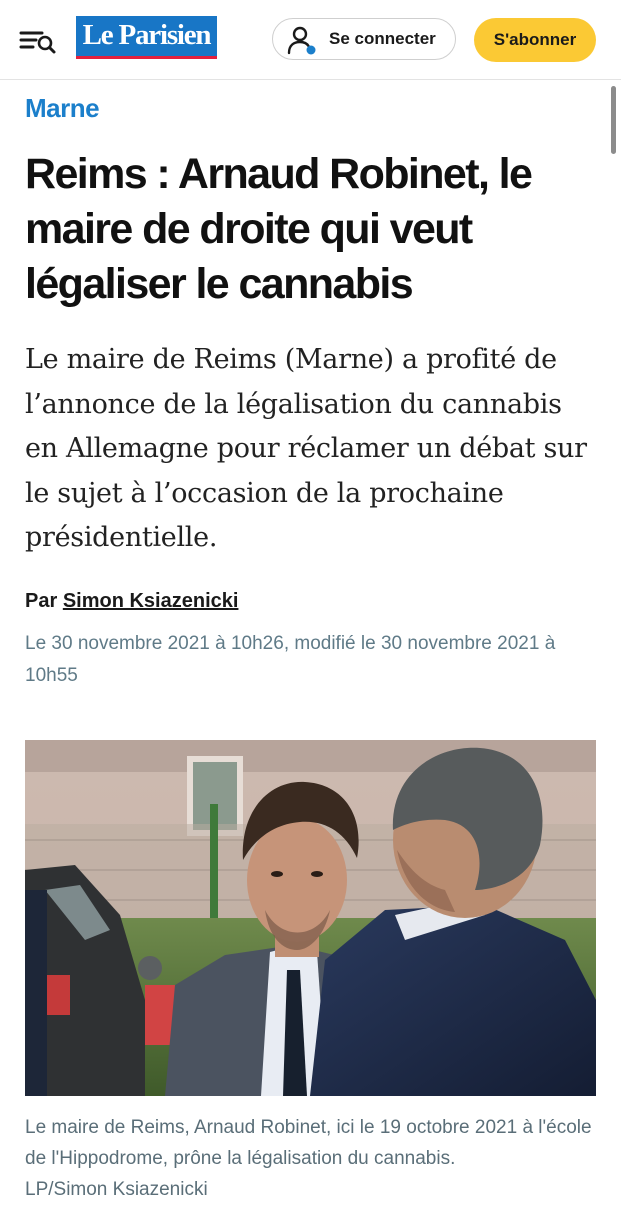  I want to click on user-icon, so click(301, 40).